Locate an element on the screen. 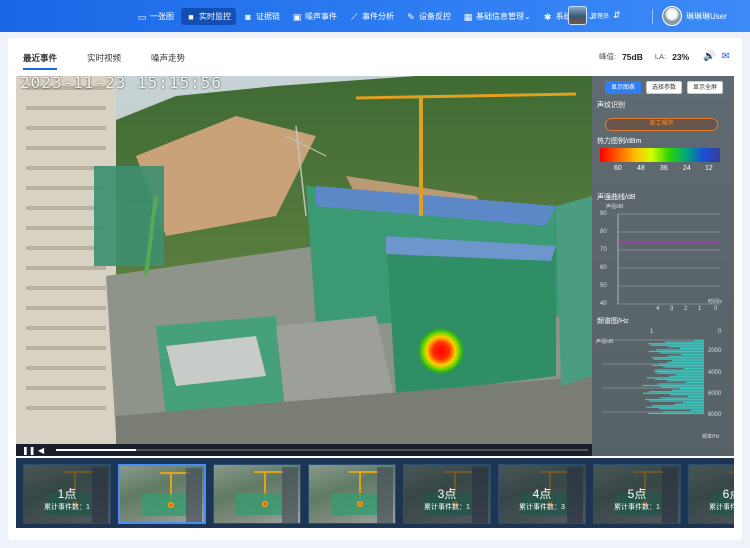 The image size is (750, 548). spectrum-y-tick: 4000 is located at coordinates (715, 373).